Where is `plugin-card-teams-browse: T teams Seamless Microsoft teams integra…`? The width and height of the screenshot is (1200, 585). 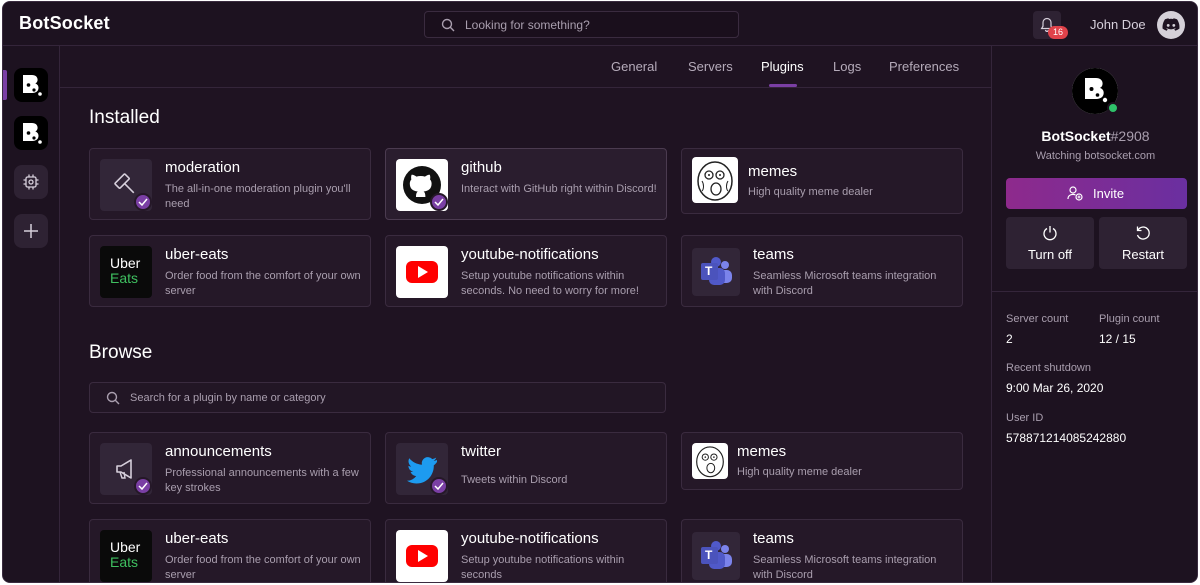
plugin-card-teams-browse: T teams Seamless Microsoft teams integra… is located at coordinates (822, 550).